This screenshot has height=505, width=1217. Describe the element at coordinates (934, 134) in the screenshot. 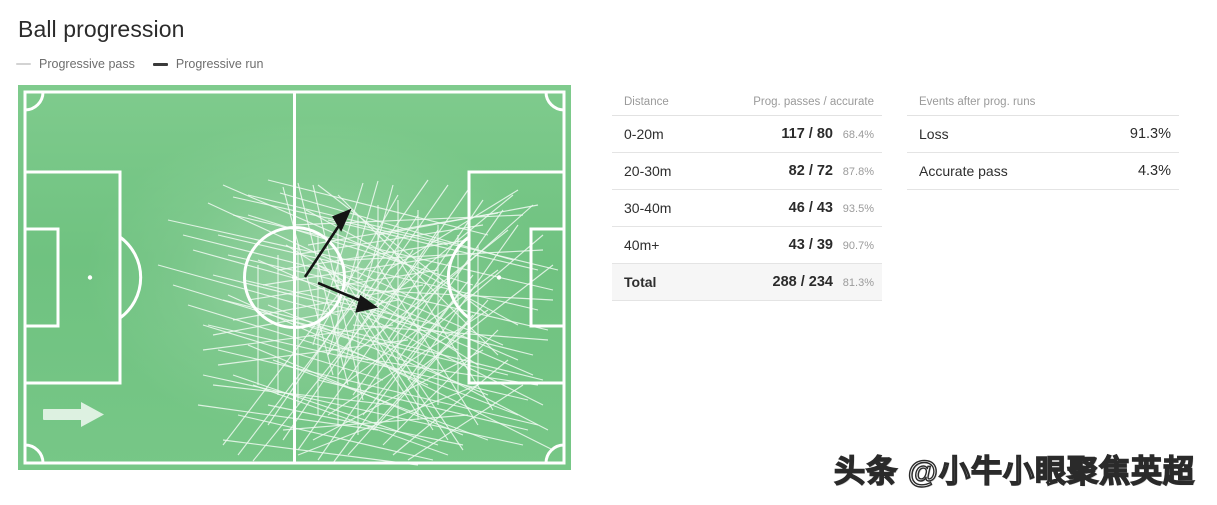

I see `row-label: Loss` at that location.